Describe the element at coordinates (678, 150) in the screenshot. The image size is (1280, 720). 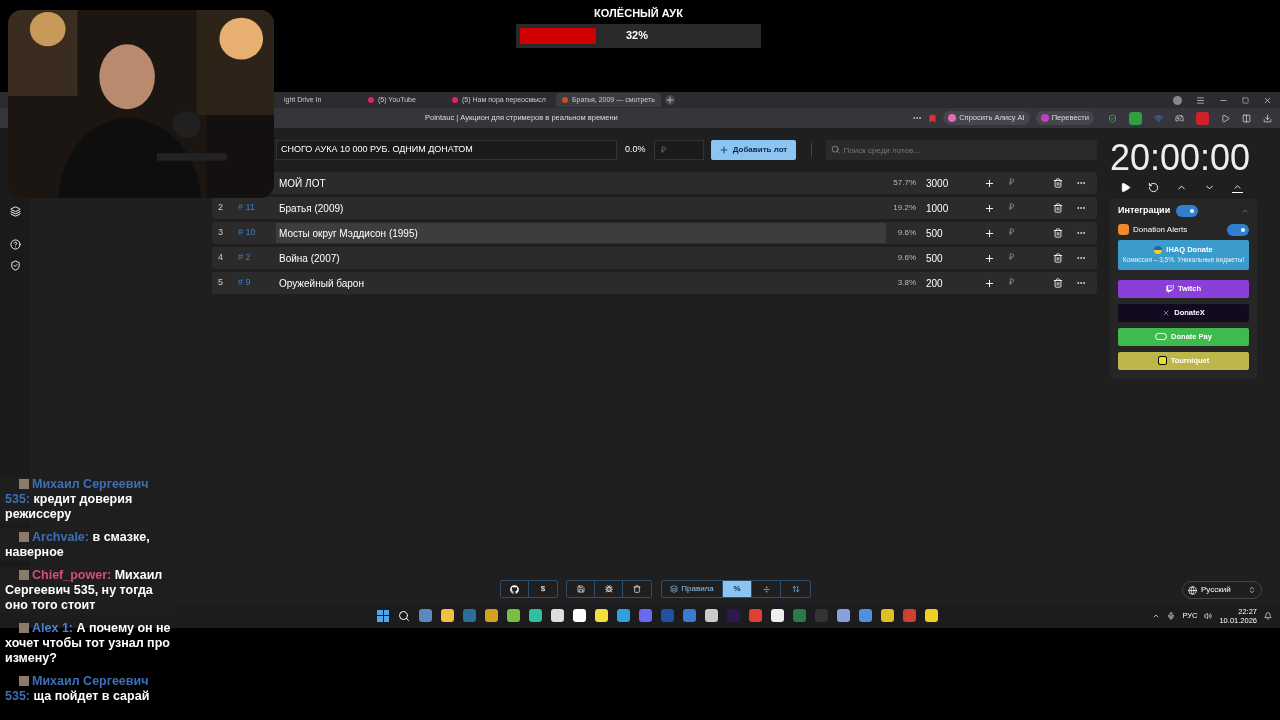
I see `amount-field: ₽` at that location.